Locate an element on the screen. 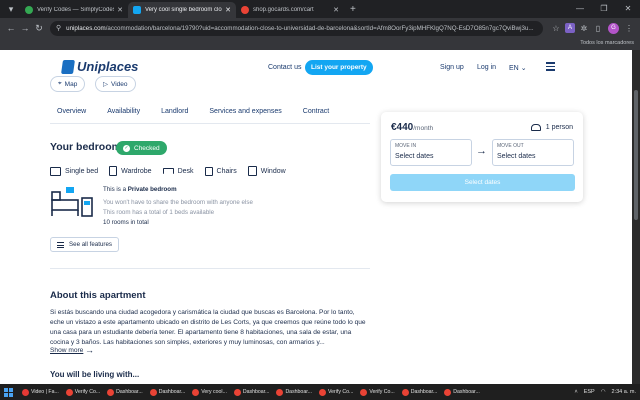 This screenshot has height=400, width=640. map-chip-label: Map is located at coordinates (71, 84).